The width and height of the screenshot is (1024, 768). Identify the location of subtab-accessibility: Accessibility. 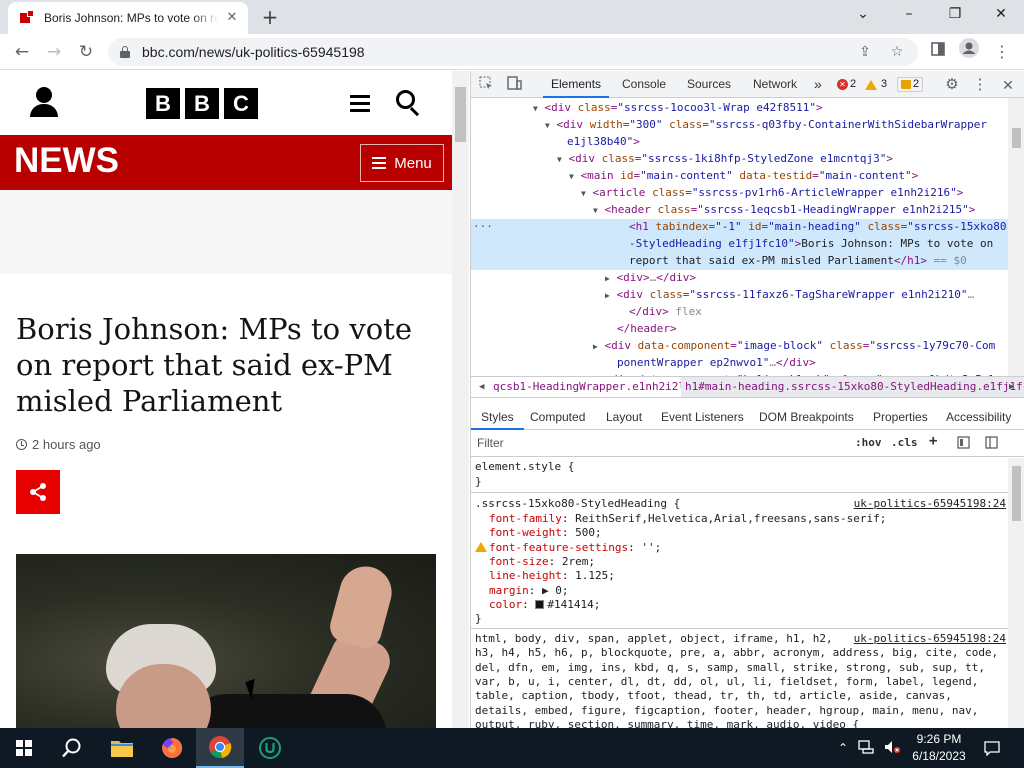
(978, 417).